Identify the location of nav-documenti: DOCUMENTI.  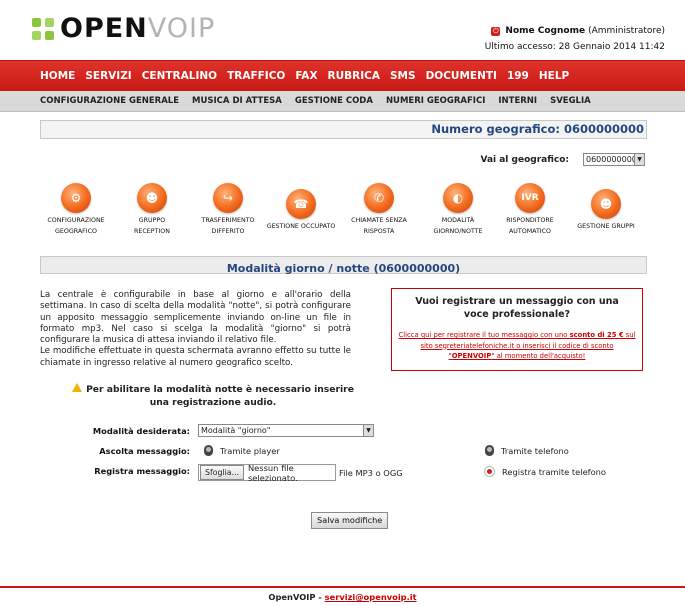
(461, 76).